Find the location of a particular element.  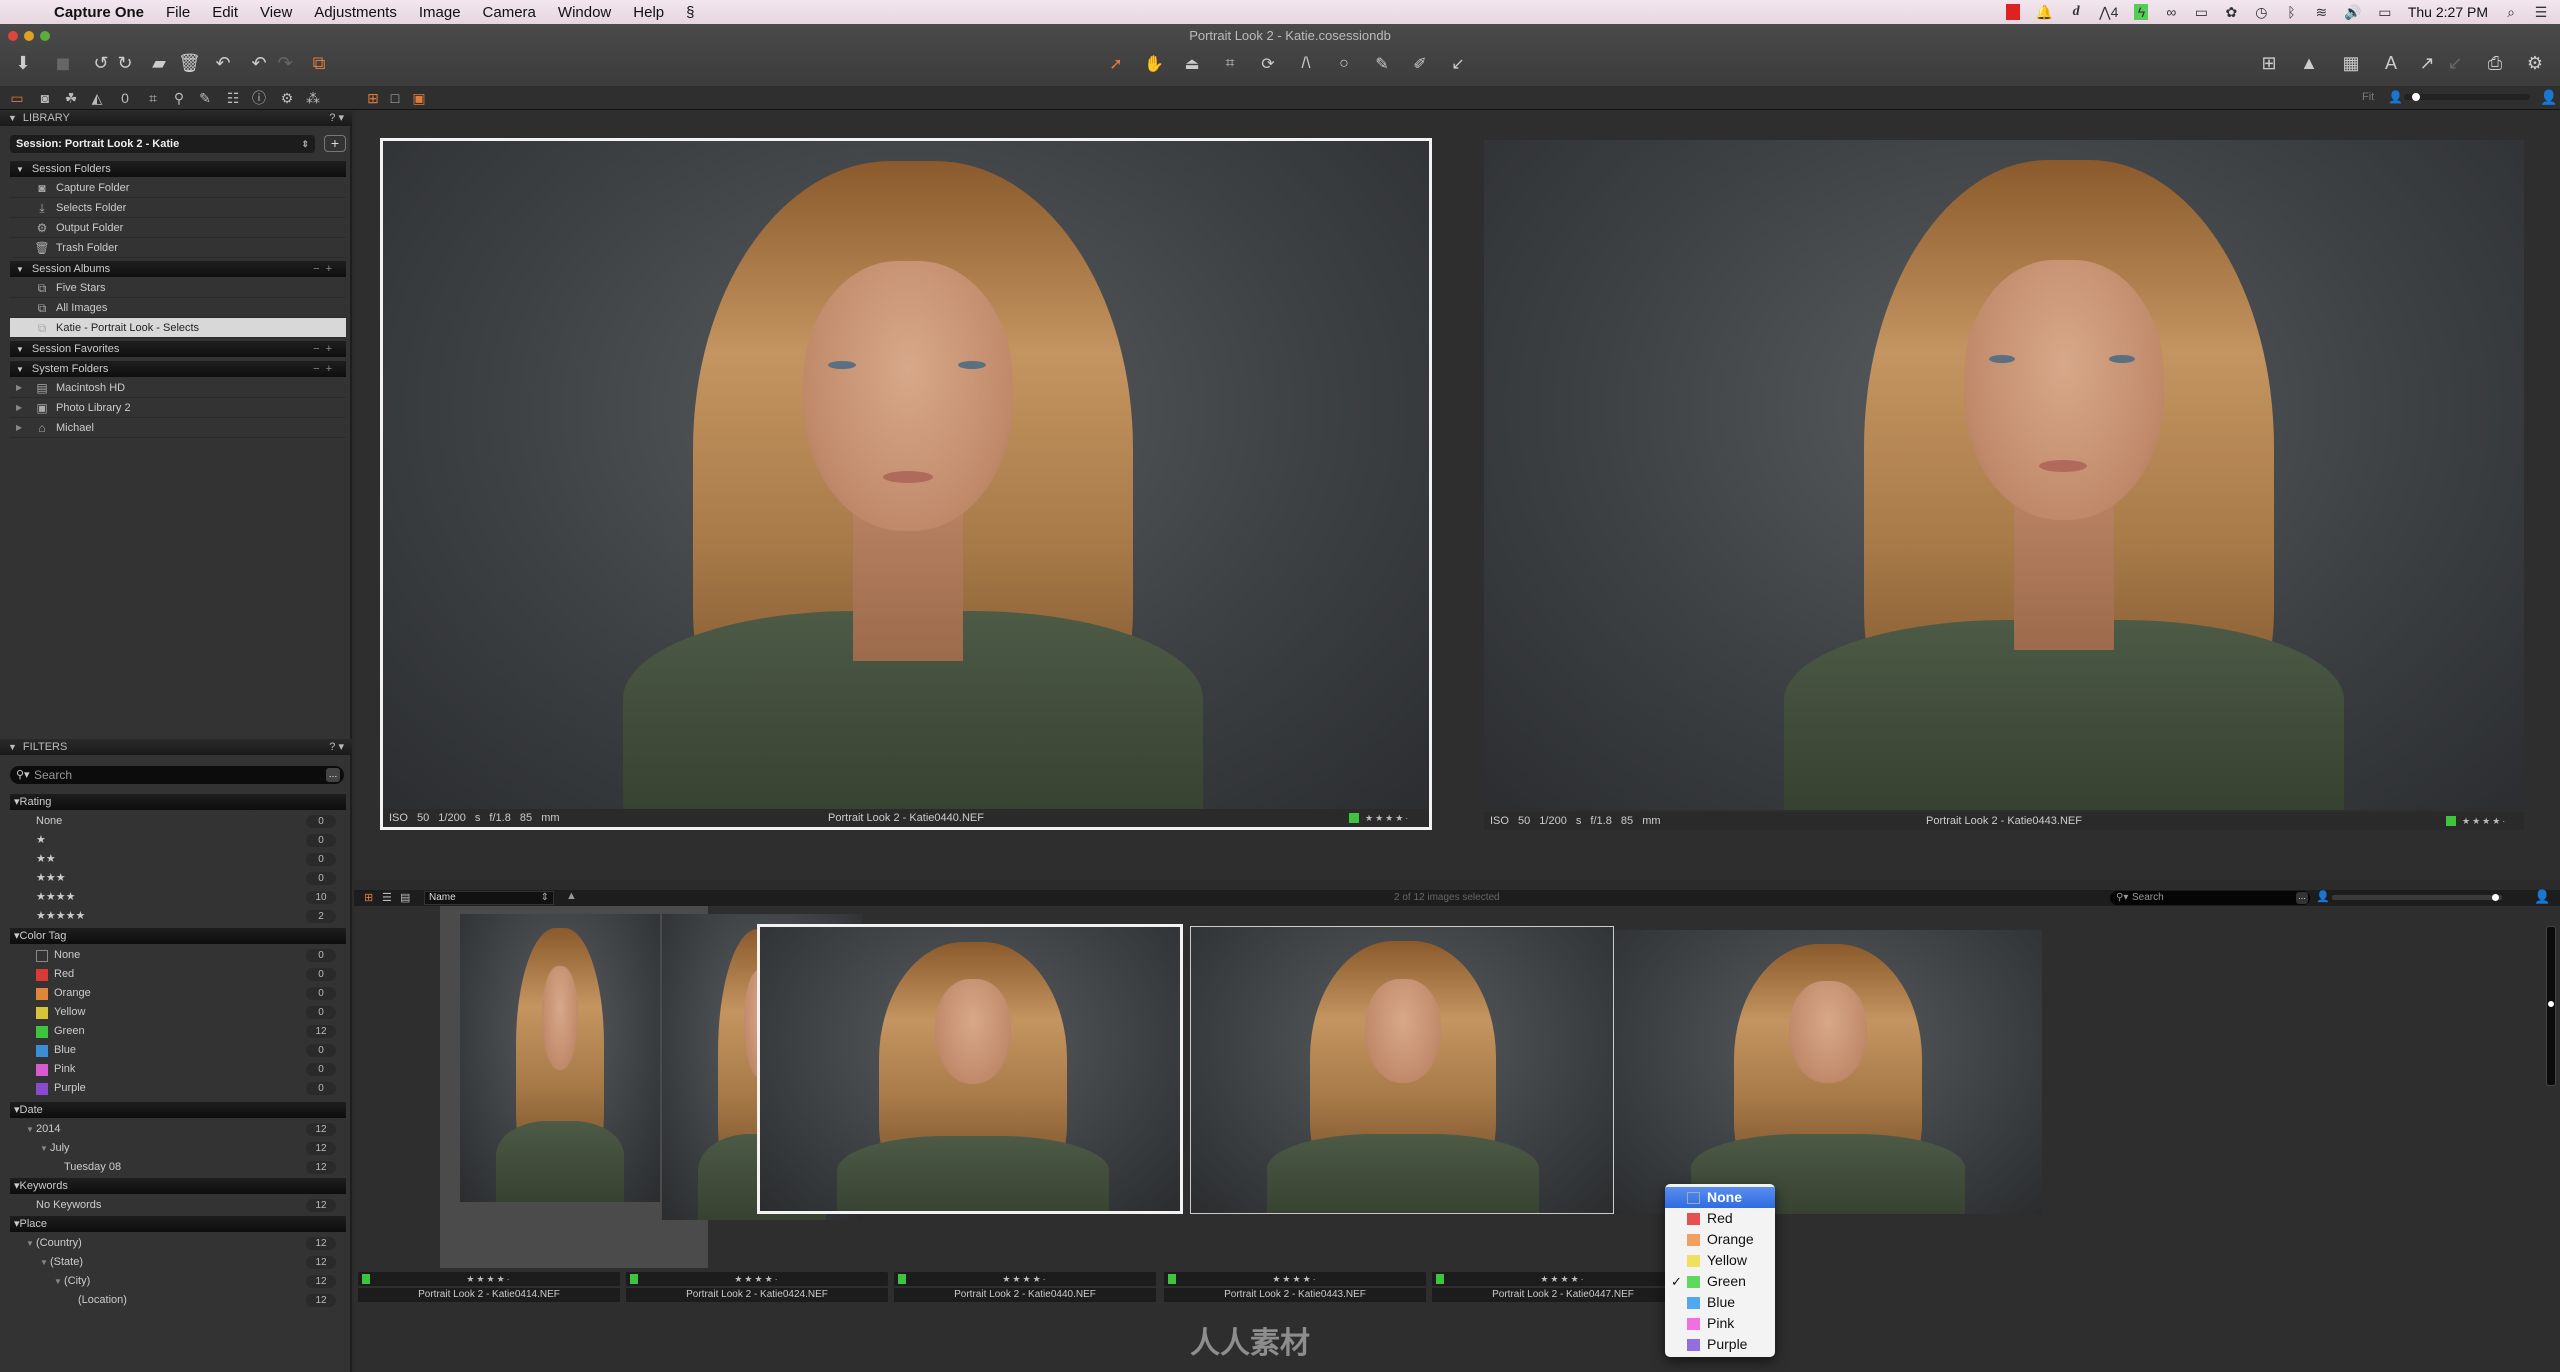

sort-select: Name ⇕ is located at coordinates (489, 898).